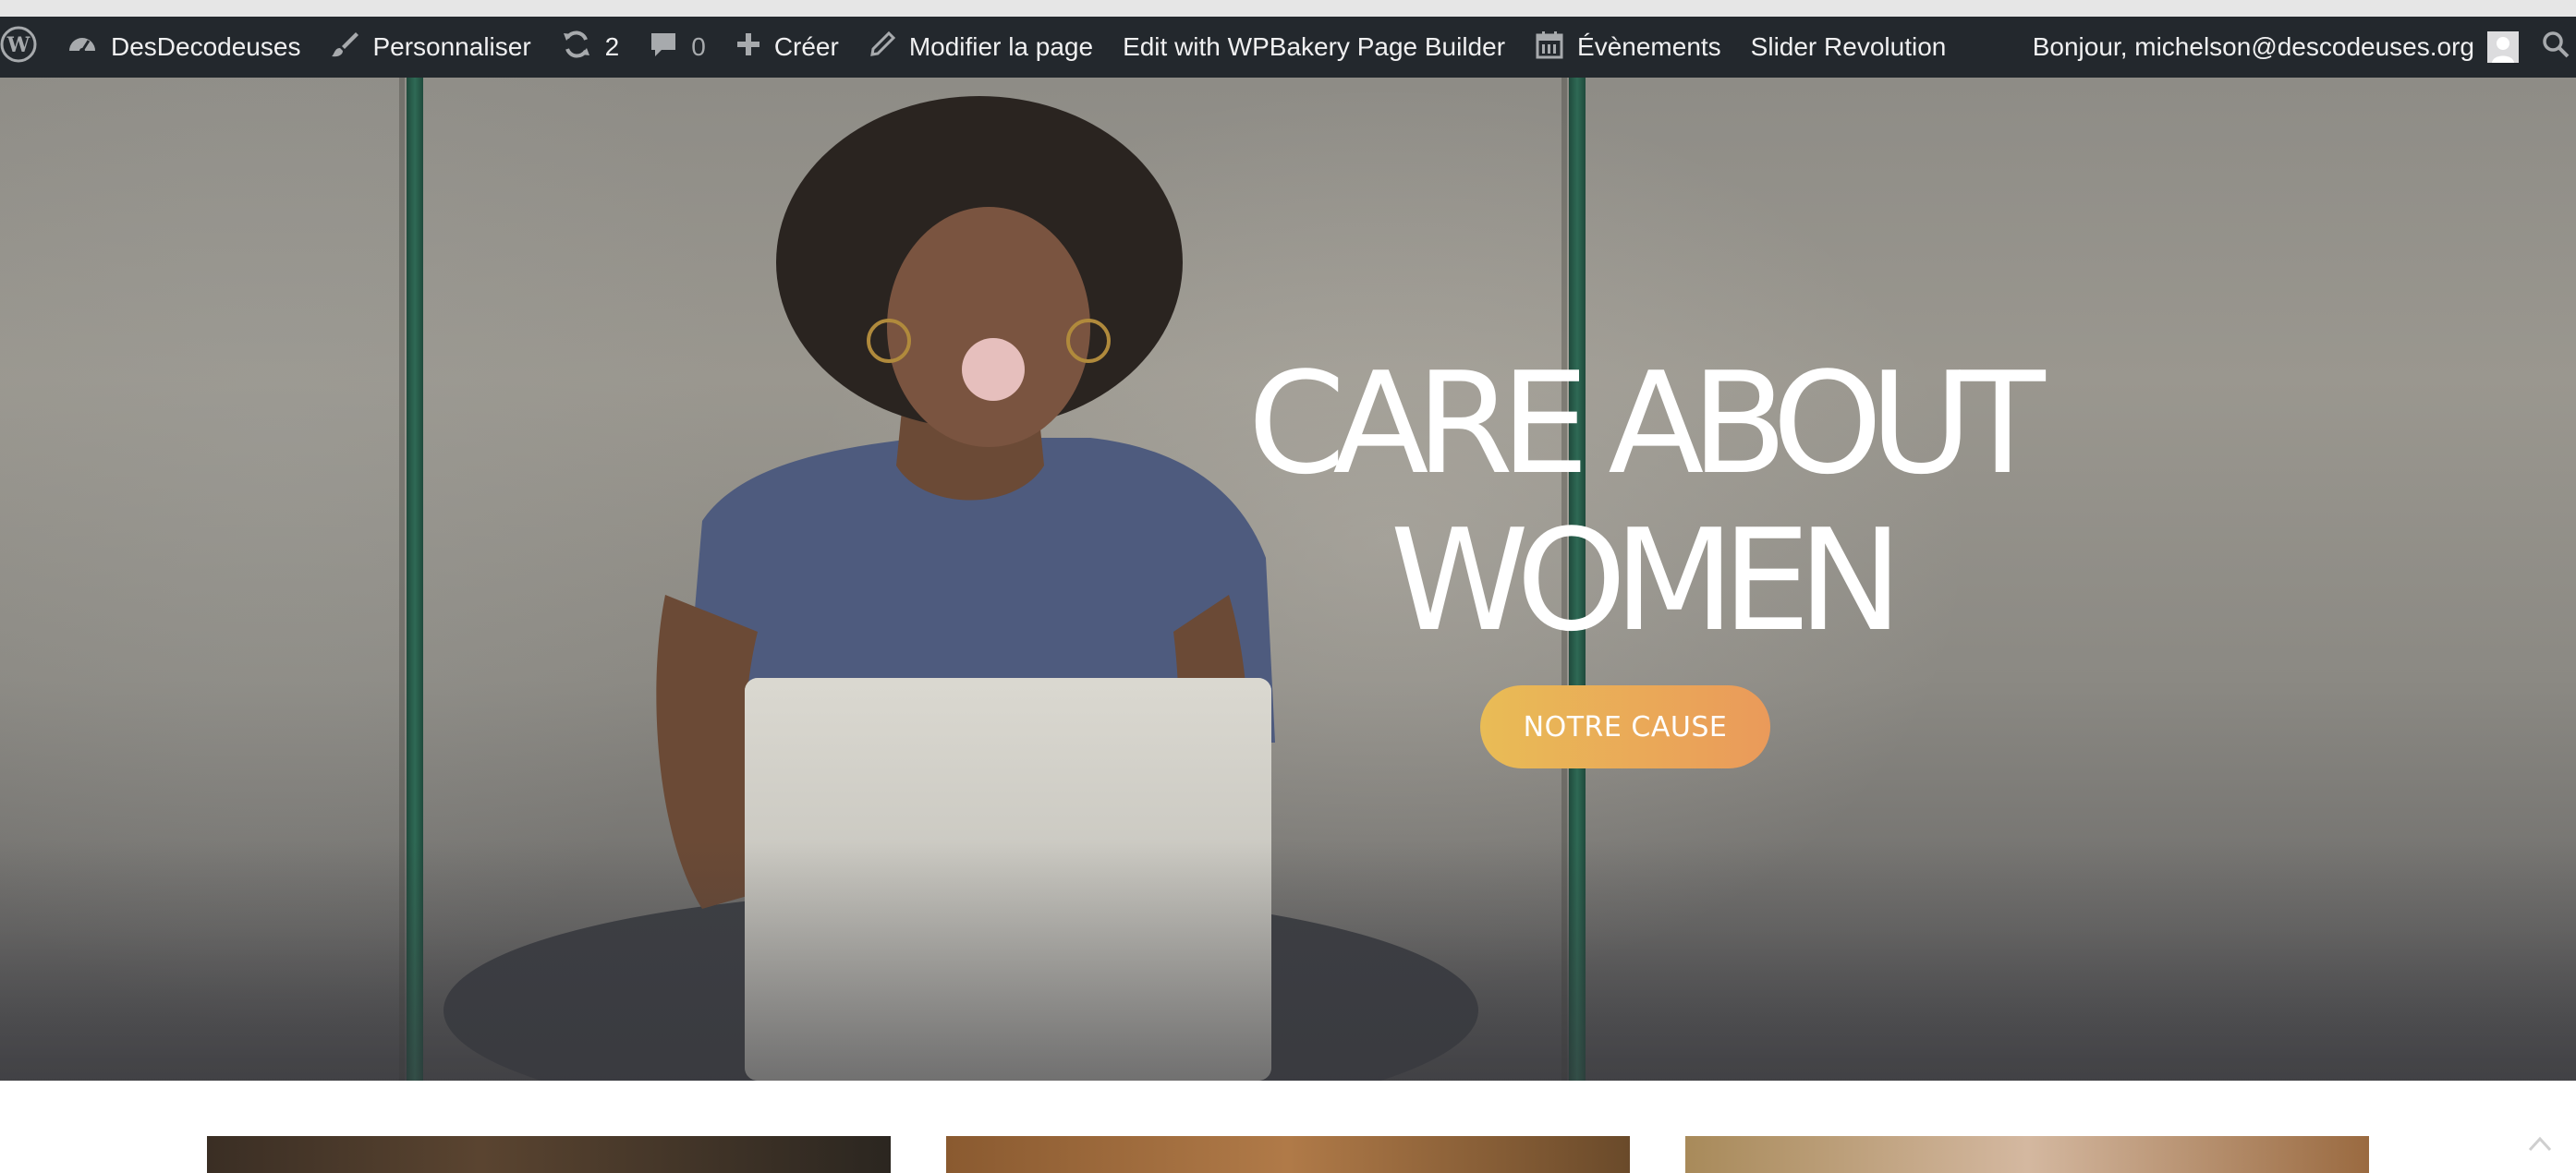  I want to click on hero-title-line-2: WOMEN, so click(1646, 580).